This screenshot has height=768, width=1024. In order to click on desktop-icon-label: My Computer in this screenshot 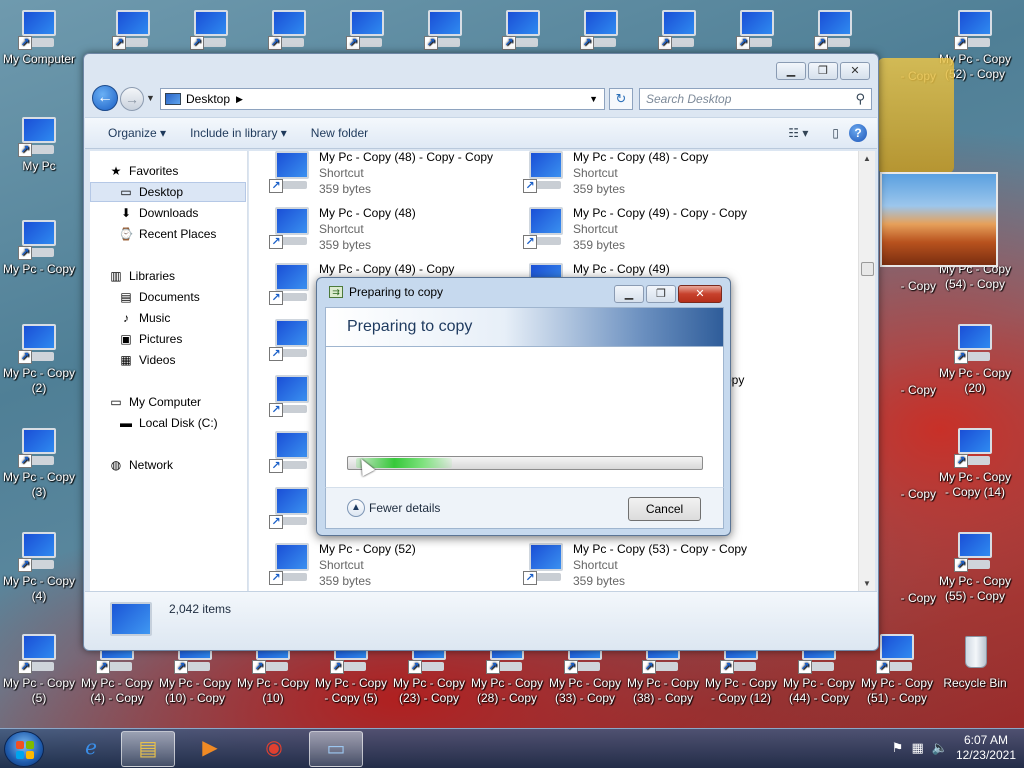, I will do `click(39, 59)`.